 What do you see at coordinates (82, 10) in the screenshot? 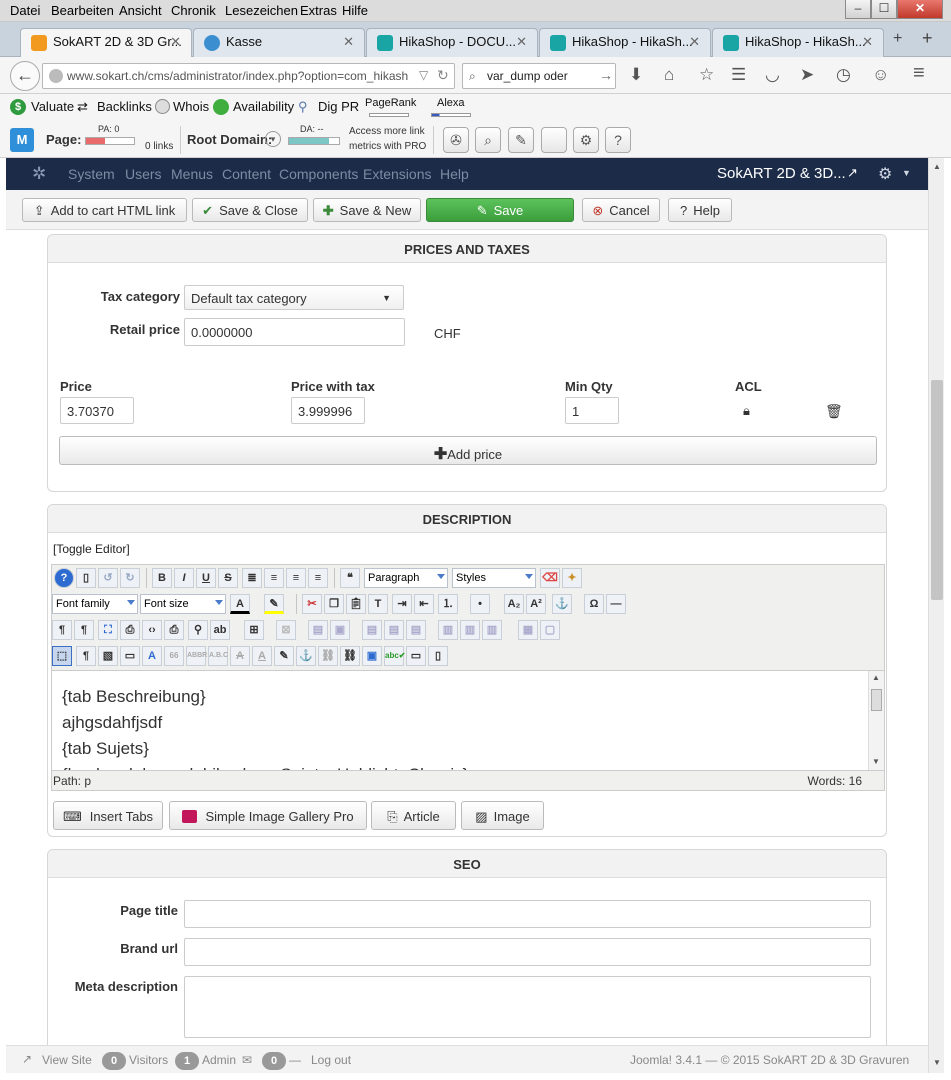
I see `menu-edit: Bearbeiten` at bounding box center [82, 10].